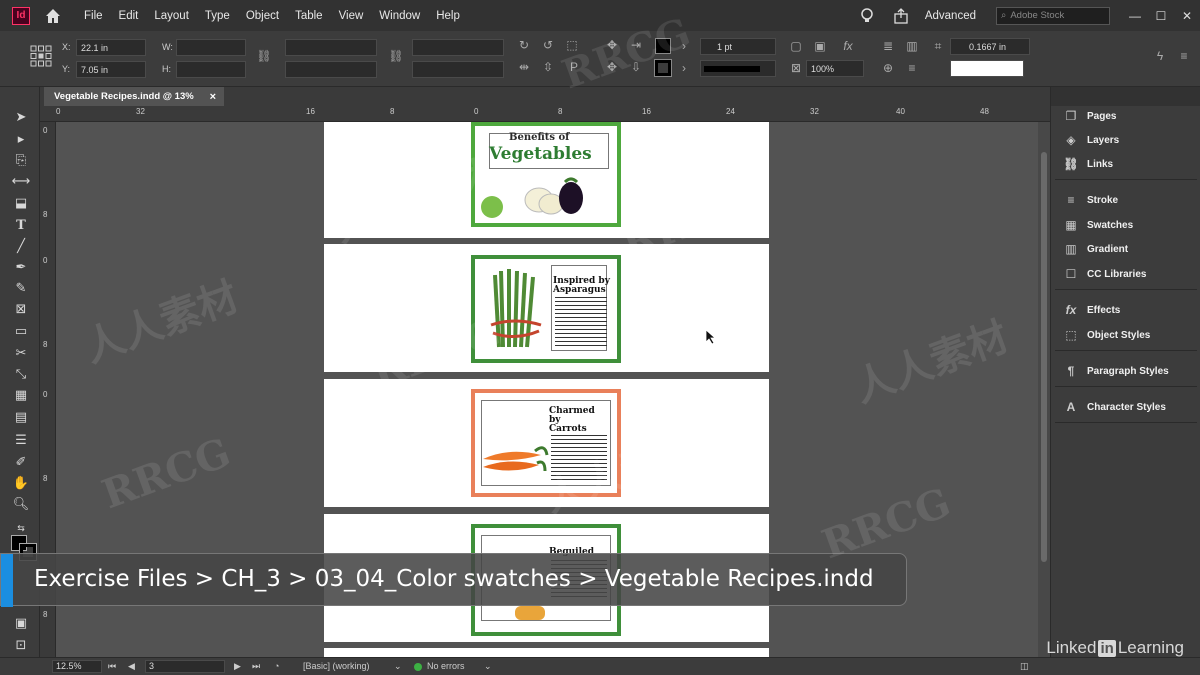 The width and height of the screenshot is (1200, 675). I want to click on maximize-button: ☐, so click(1161, 16).